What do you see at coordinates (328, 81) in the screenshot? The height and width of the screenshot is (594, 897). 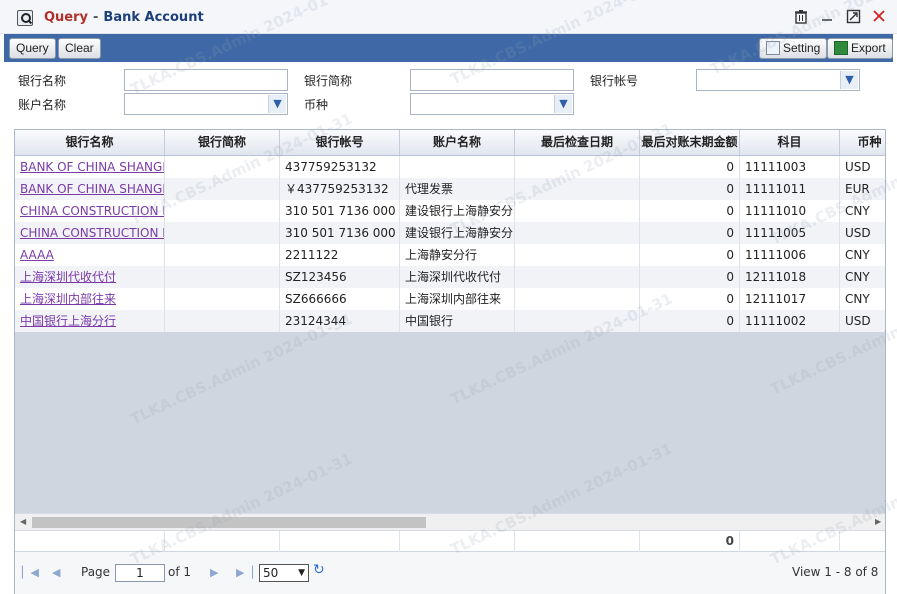 I see `bank-short-label: 银行简称` at bounding box center [328, 81].